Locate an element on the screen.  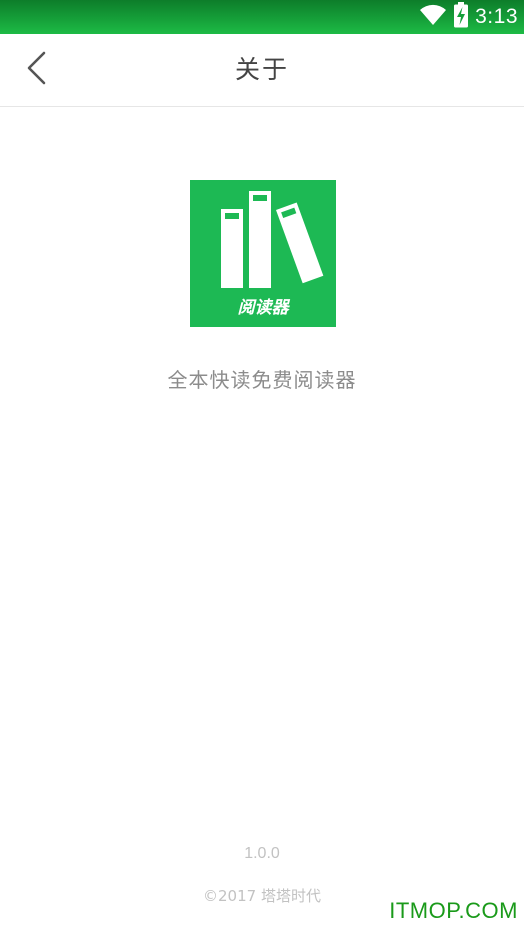
status-bar: 3:13 is located at coordinates (262, 17).